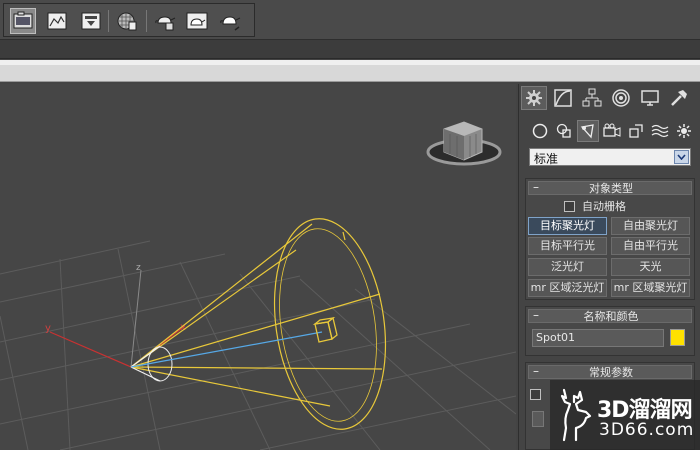 The image size is (700, 450). Describe the element at coordinates (48, 328) in the screenshot. I see `y-axis-label: y` at that location.